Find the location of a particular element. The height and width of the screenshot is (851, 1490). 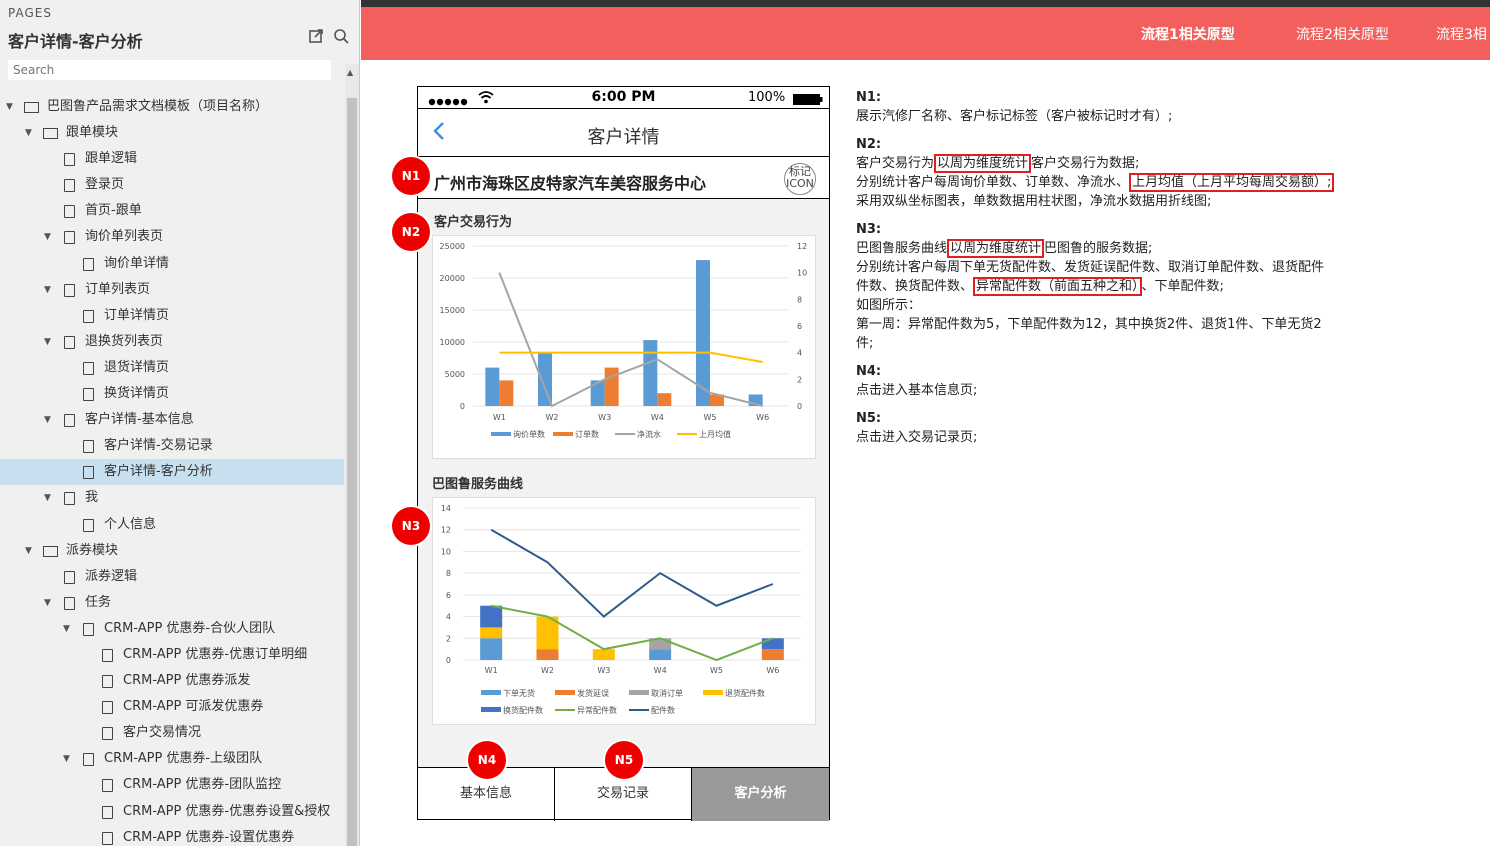

tab-flow-1: 流程1相关原型 is located at coordinates (1188, 34).